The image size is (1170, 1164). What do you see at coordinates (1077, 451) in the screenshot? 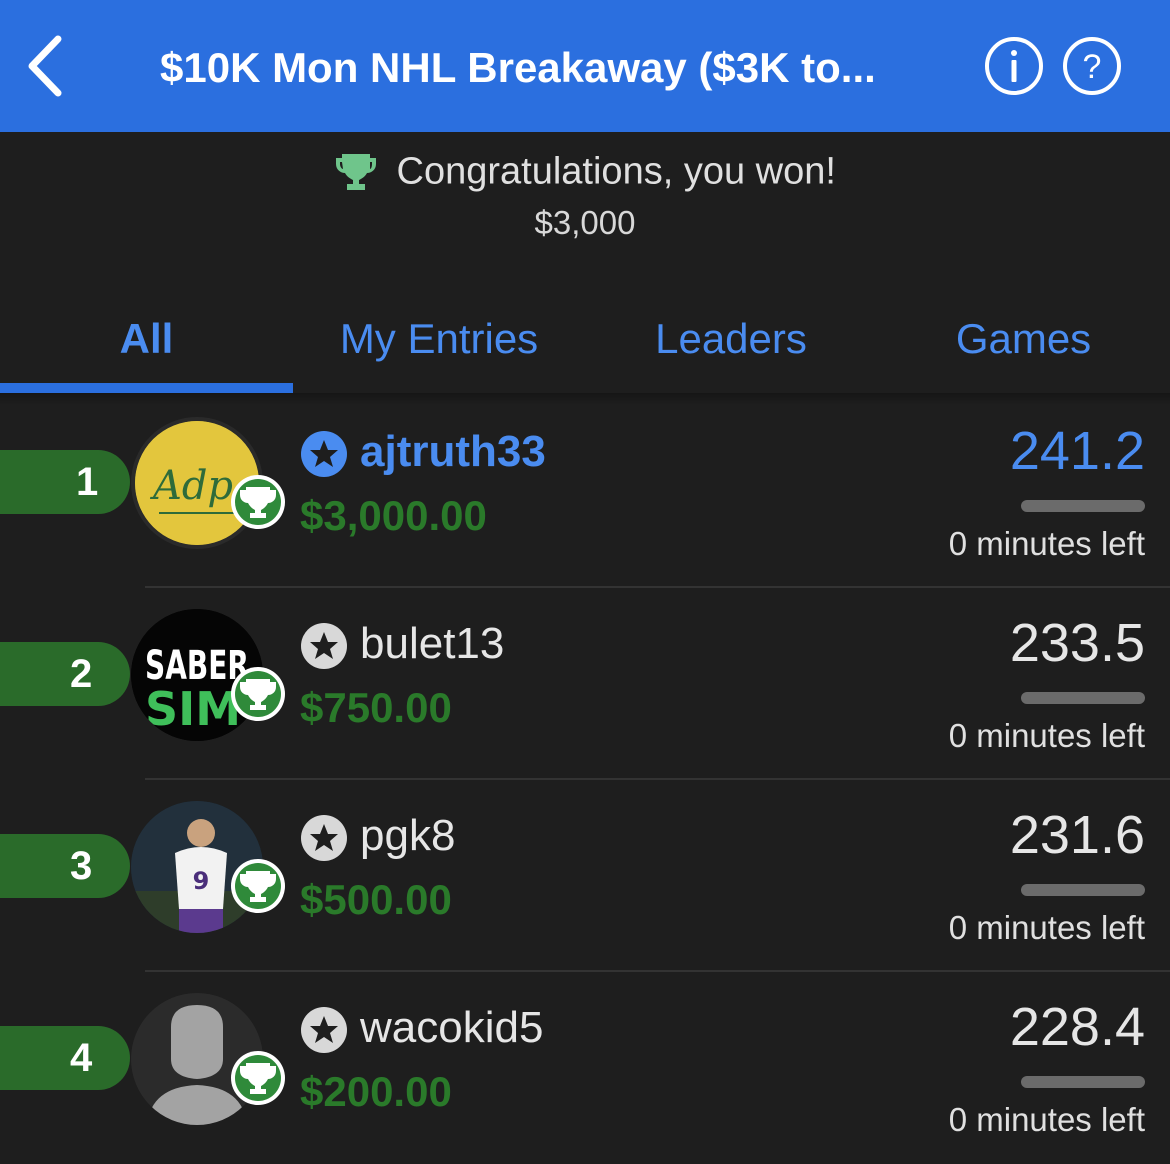
I see `score: 241.2` at bounding box center [1077, 451].